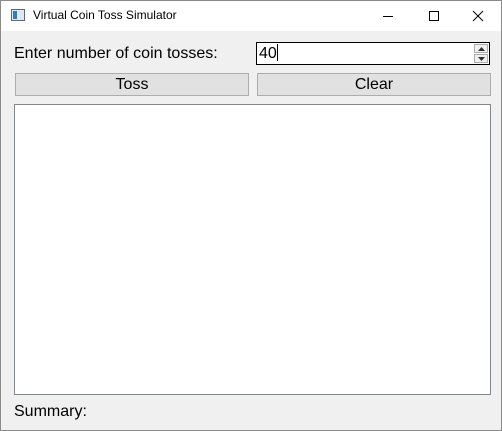 This screenshot has height=431, width=502. Describe the element at coordinates (277, 52) in the screenshot. I see `text-caret` at that location.